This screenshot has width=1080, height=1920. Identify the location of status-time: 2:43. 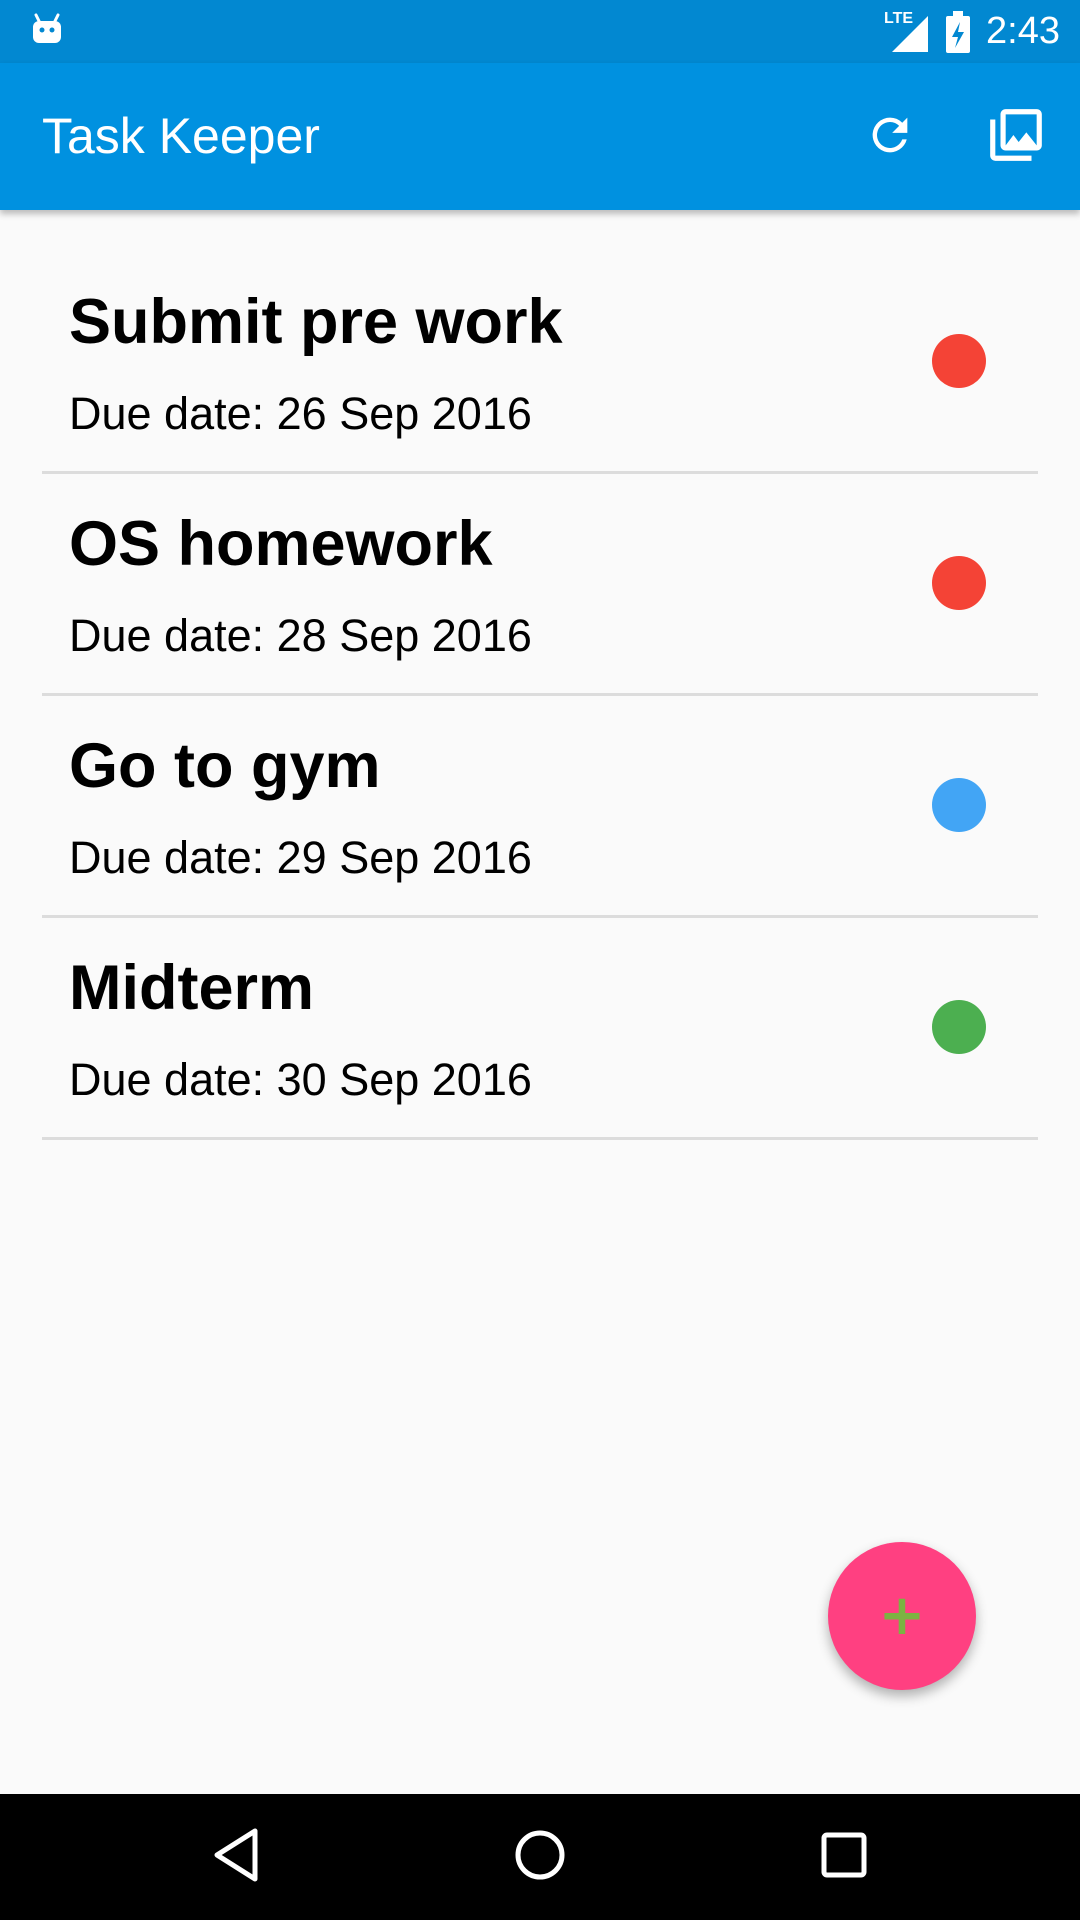
(1023, 31).